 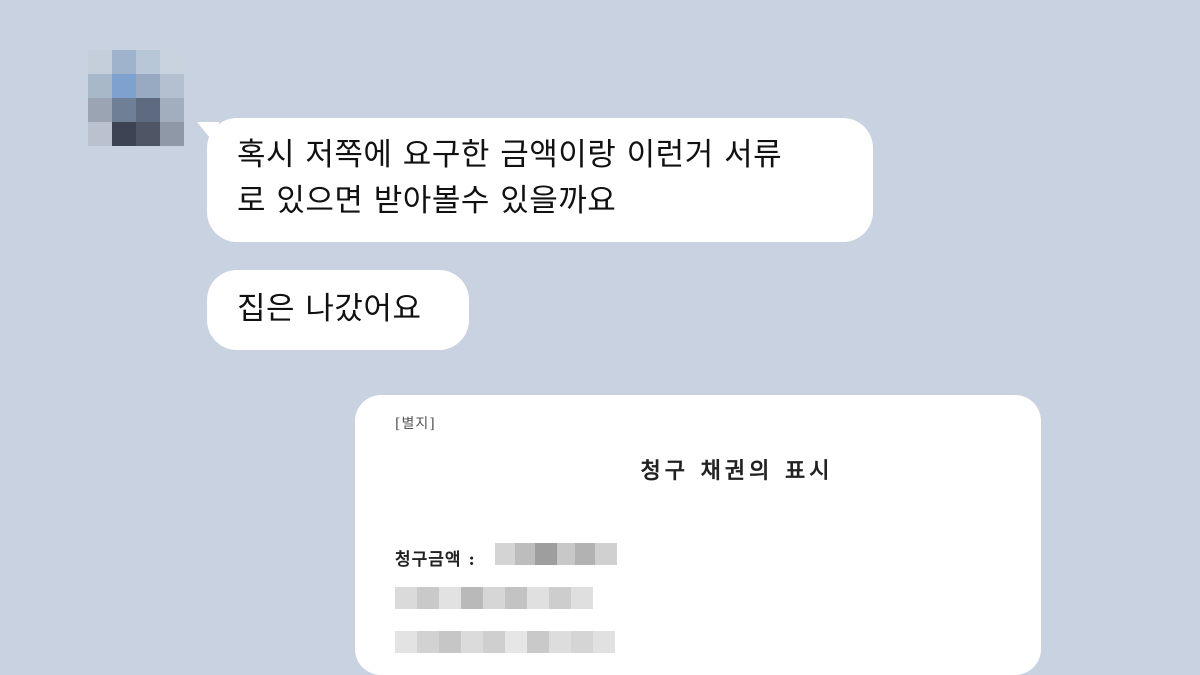 What do you see at coordinates (737, 471) in the screenshot?
I see `document-title: 청구 채권의 표시` at bounding box center [737, 471].